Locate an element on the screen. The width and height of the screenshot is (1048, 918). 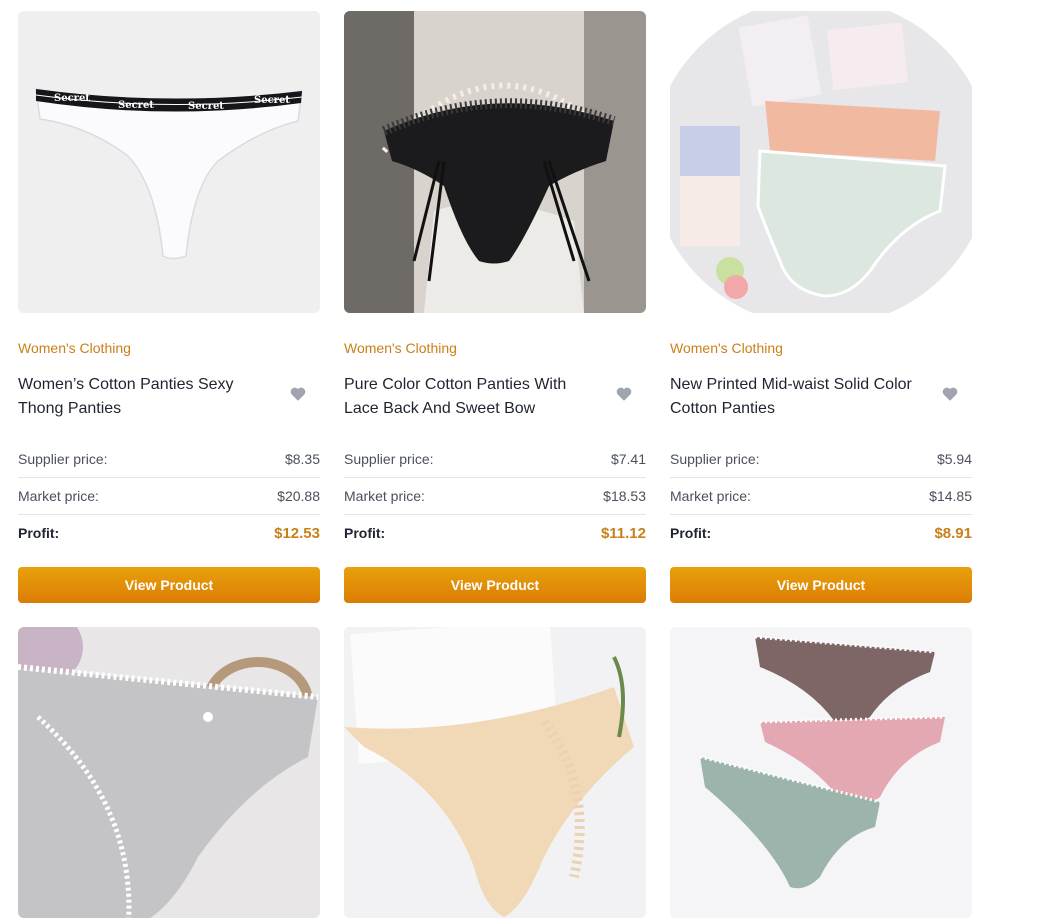
three-thongs-image is located at coordinates (821, 772).